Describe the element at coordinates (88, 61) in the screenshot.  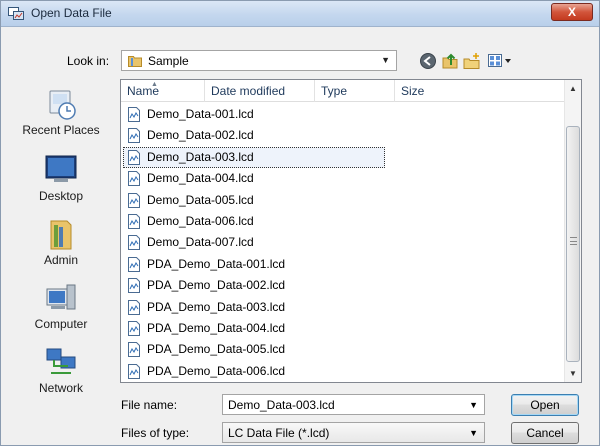
I see `look-in-label: Look in:` at that location.